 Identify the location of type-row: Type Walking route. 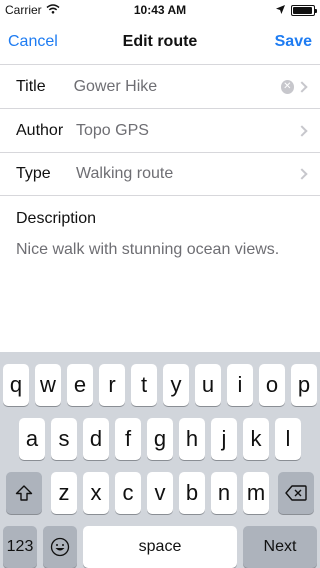
(160, 174).